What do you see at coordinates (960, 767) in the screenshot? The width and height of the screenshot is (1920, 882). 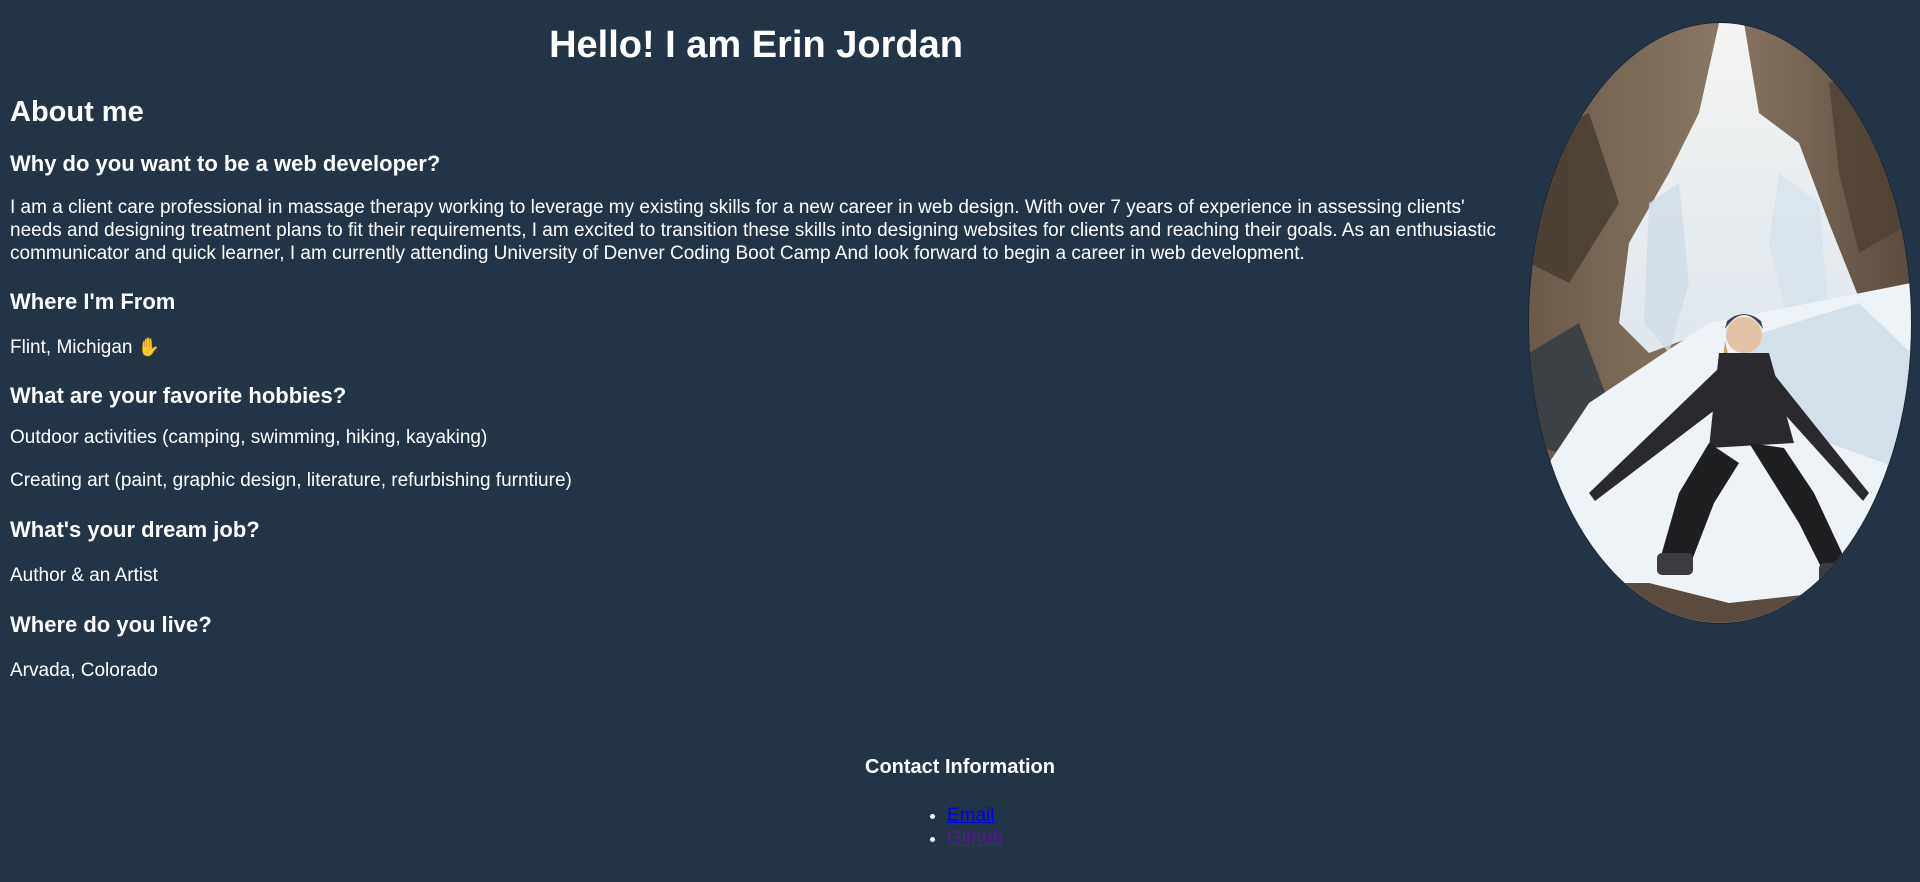 I see `contact-heading: Contact Information` at bounding box center [960, 767].